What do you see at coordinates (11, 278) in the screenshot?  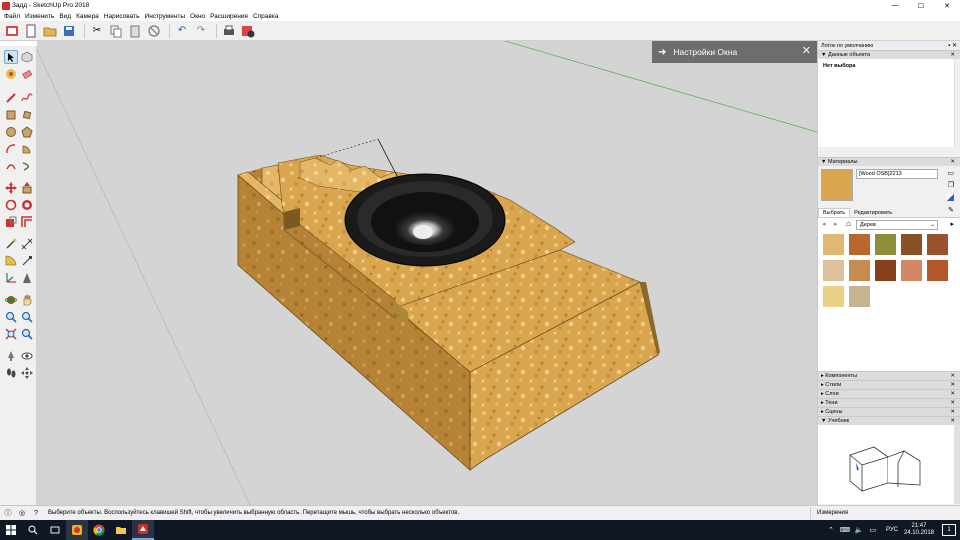 I see `axes-tool-icon` at bounding box center [11, 278].